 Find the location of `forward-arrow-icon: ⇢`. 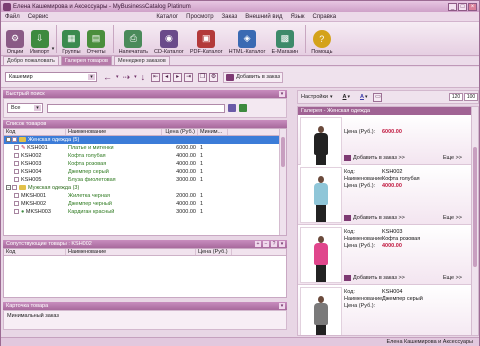

forward-arrow-icon: ⇢ is located at coordinates (127, 77).